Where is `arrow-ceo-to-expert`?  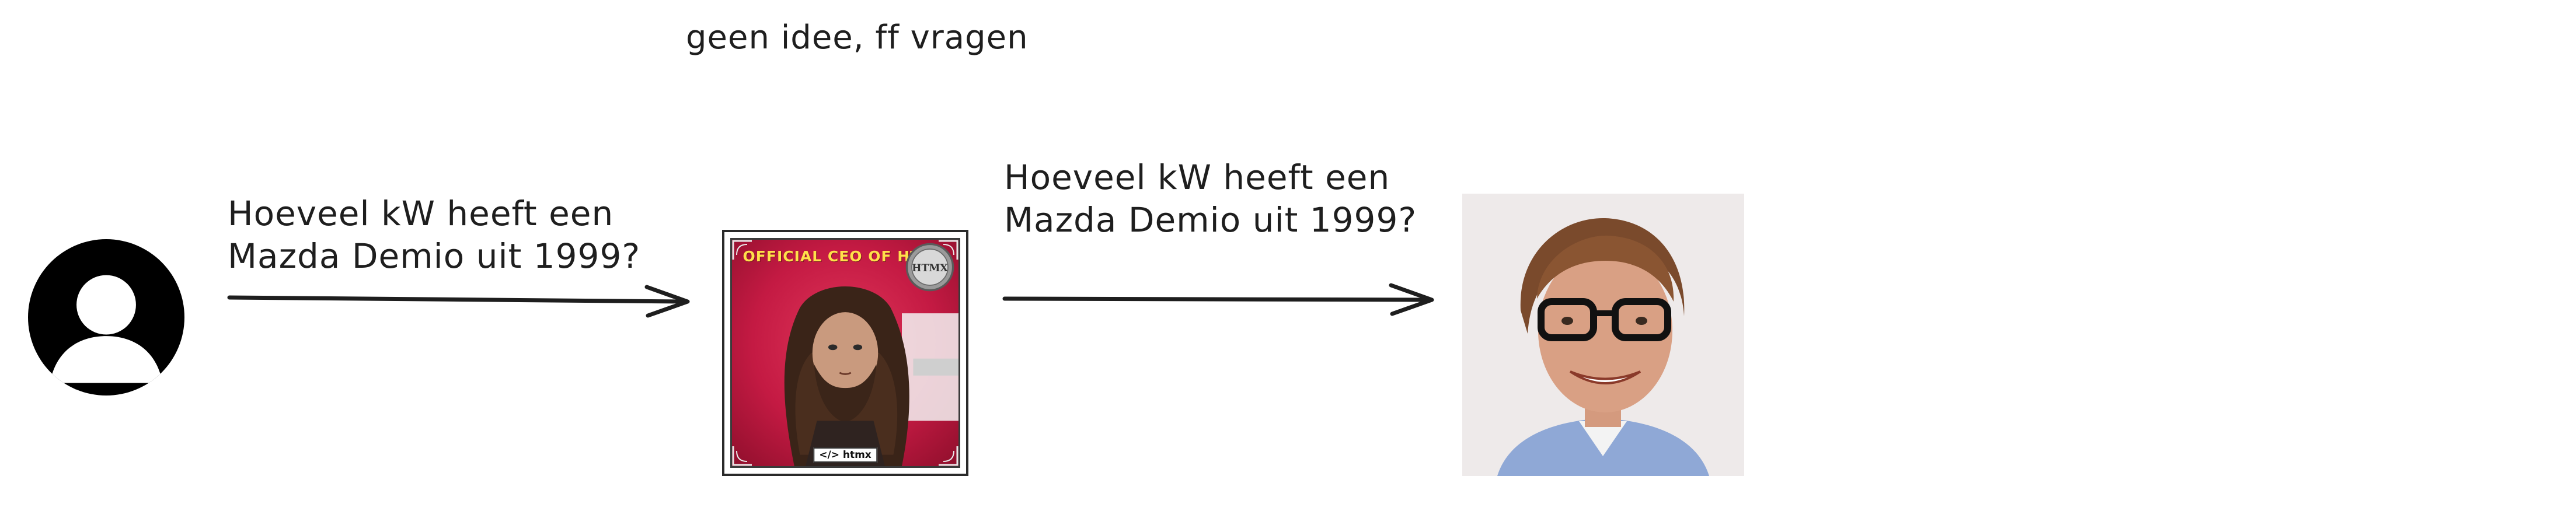 arrow-ceo-to-expert is located at coordinates (1218, 300).